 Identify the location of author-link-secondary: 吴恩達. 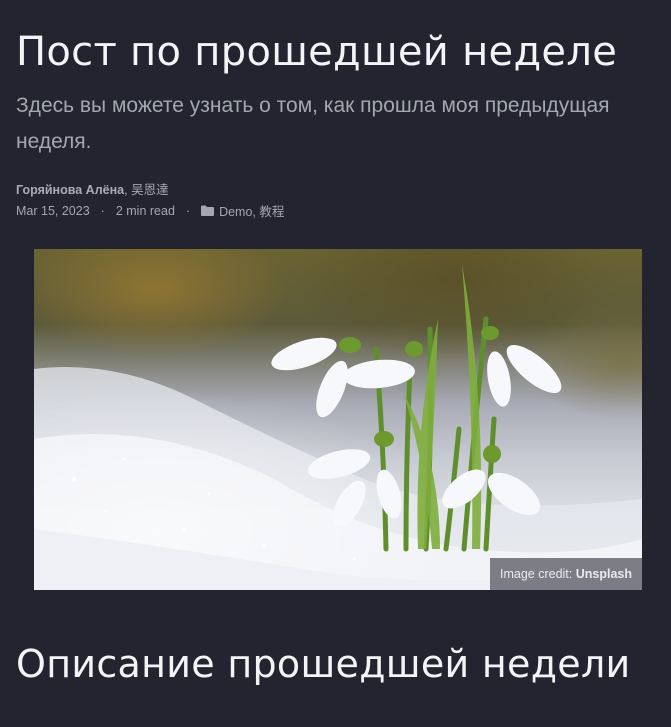
(150, 190).